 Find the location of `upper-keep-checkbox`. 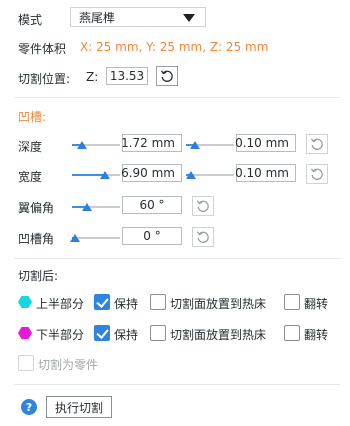

upper-keep-checkbox is located at coordinates (102, 302).